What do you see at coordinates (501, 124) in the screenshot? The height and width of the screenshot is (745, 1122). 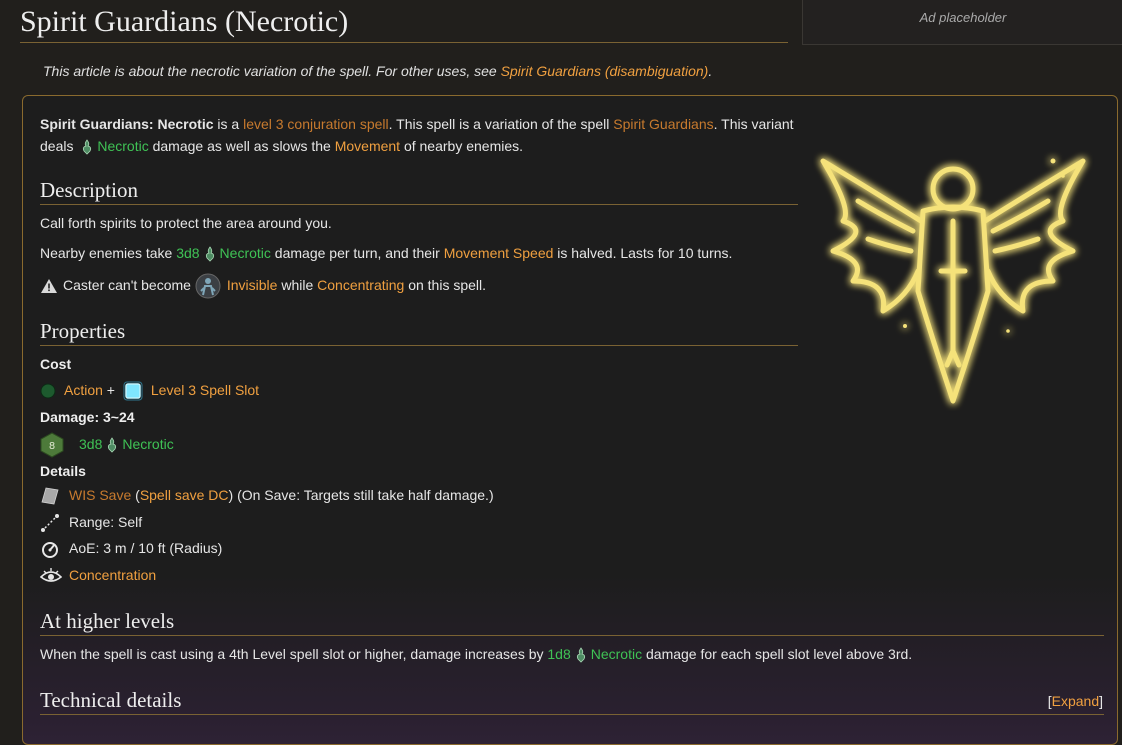 I see `intro-text: . This spell is a variation of the spell` at bounding box center [501, 124].